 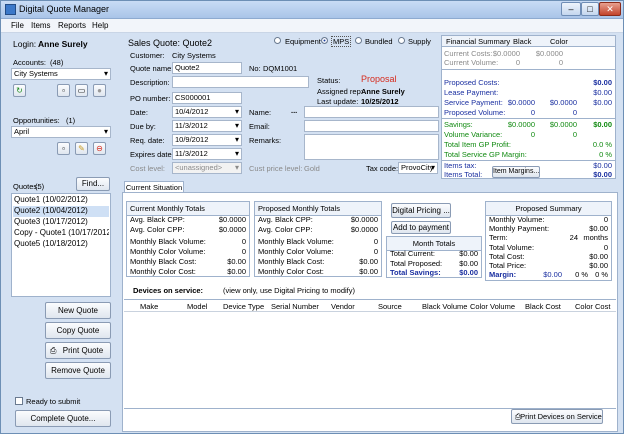 What do you see at coordinates (17, 25) in the screenshot?
I see `menu-file: File` at bounding box center [17, 25].